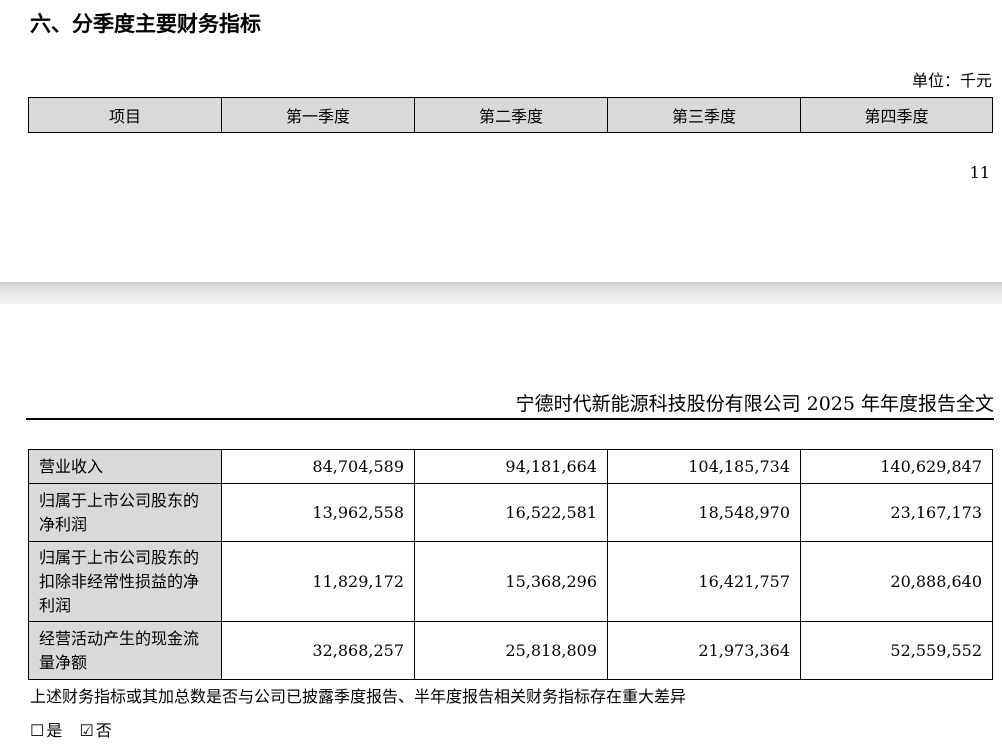 The image size is (1002, 756). What do you see at coordinates (896, 512) in the screenshot?
I see `value-cell: 23,167,173` at bounding box center [896, 512].